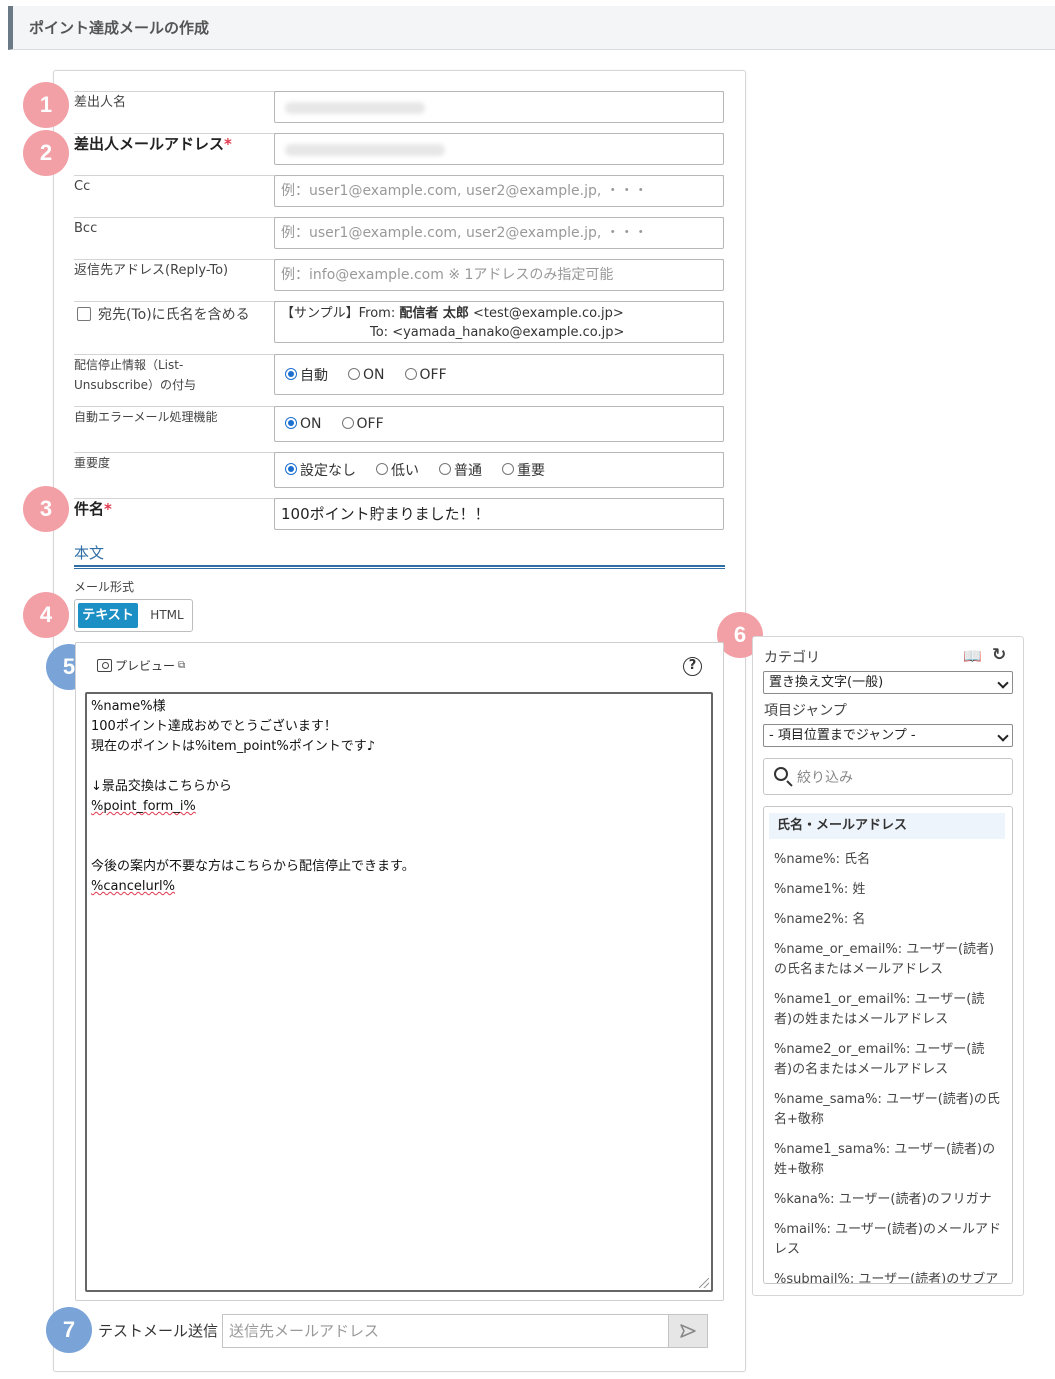  What do you see at coordinates (86, 228) in the screenshot?
I see `bcc-label: Bcc` at bounding box center [86, 228].